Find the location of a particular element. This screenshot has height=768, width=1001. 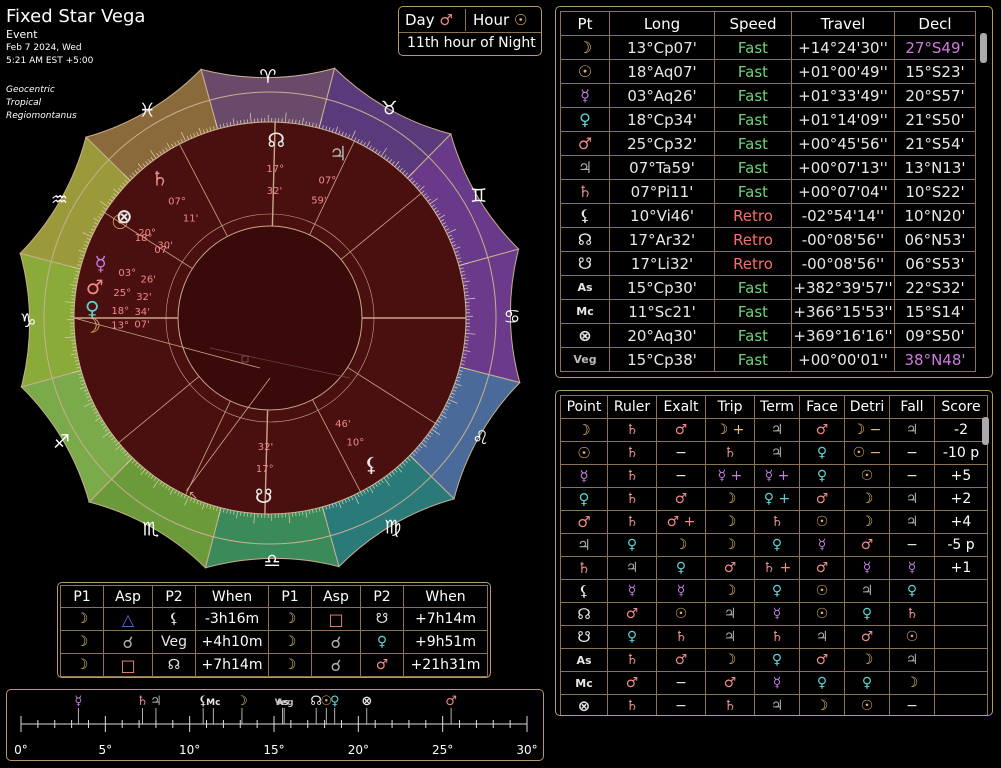

dignity-face: ☿ is located at coordinates (822, 545).